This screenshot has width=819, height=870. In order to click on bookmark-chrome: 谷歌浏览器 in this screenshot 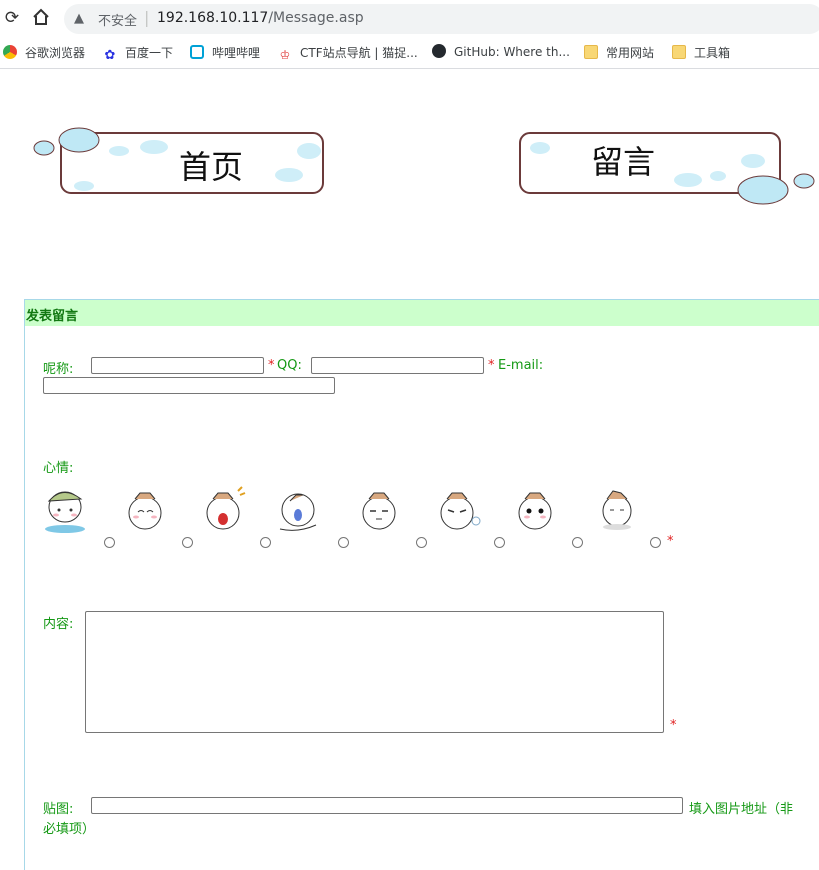, I will do `click(44, 53)`.